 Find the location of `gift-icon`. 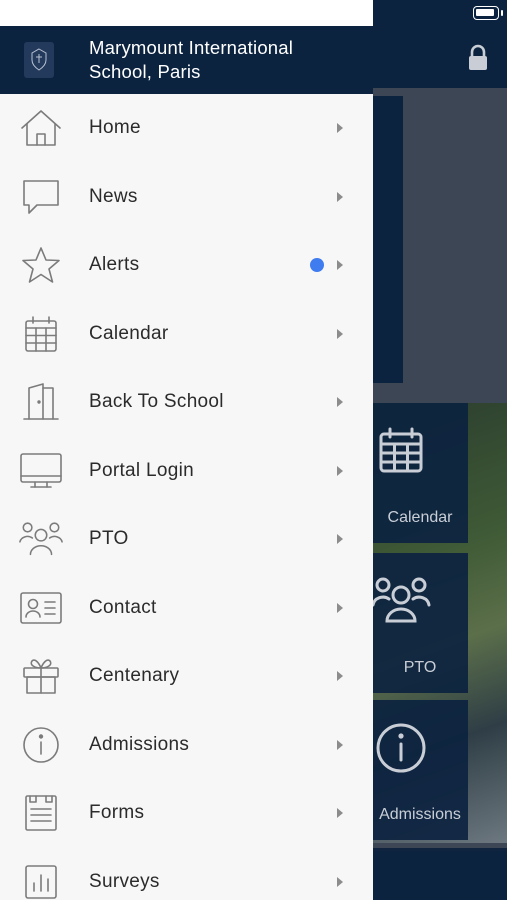

gift-icon is located at coordinates (41, 676).